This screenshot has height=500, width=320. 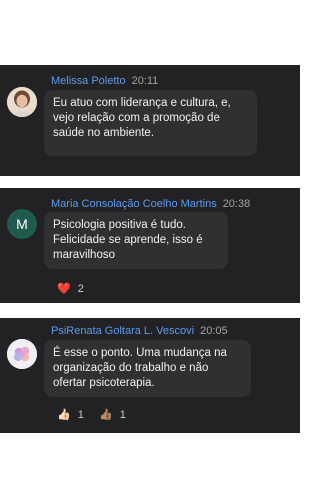 I want to click on sender-name: PsiRenata Goltara L. Vescovi, so click(x=122, y=331).